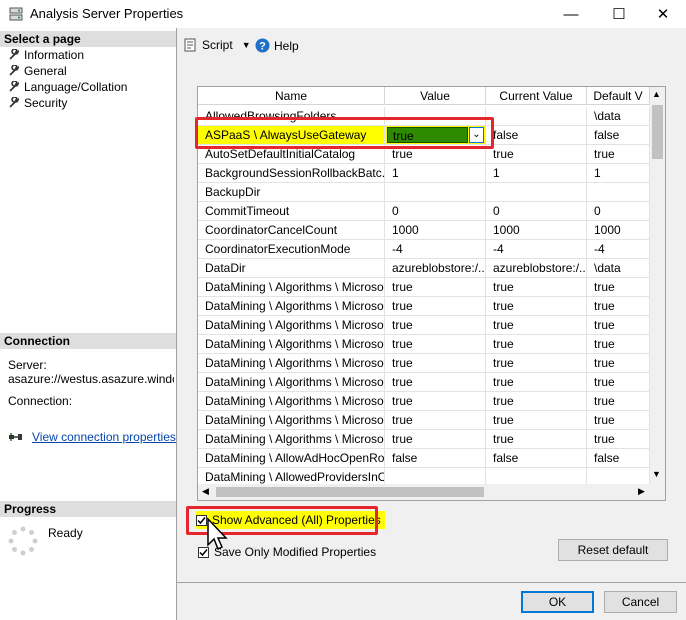 This screenshot has height=620, width=686. I want to click on page-item-security: Security, so click(37, 103).